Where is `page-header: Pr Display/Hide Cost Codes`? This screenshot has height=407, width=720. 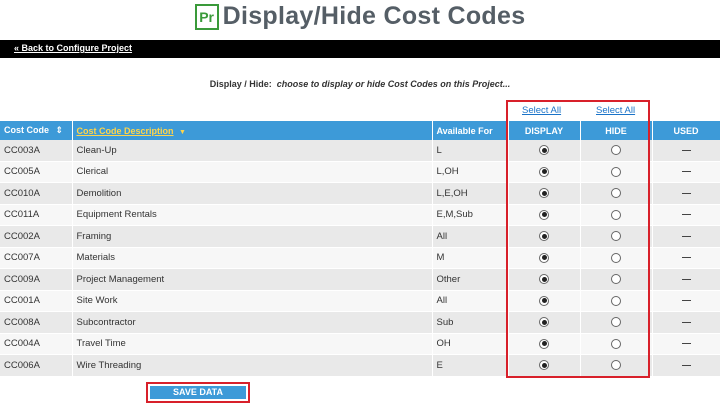
page-header: Pr Display/Hide Cost Codes is located at coordinates (360, 20).